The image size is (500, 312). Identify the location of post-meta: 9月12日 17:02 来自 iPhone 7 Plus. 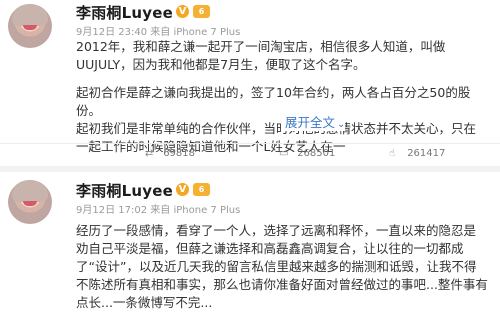
(158, 208).